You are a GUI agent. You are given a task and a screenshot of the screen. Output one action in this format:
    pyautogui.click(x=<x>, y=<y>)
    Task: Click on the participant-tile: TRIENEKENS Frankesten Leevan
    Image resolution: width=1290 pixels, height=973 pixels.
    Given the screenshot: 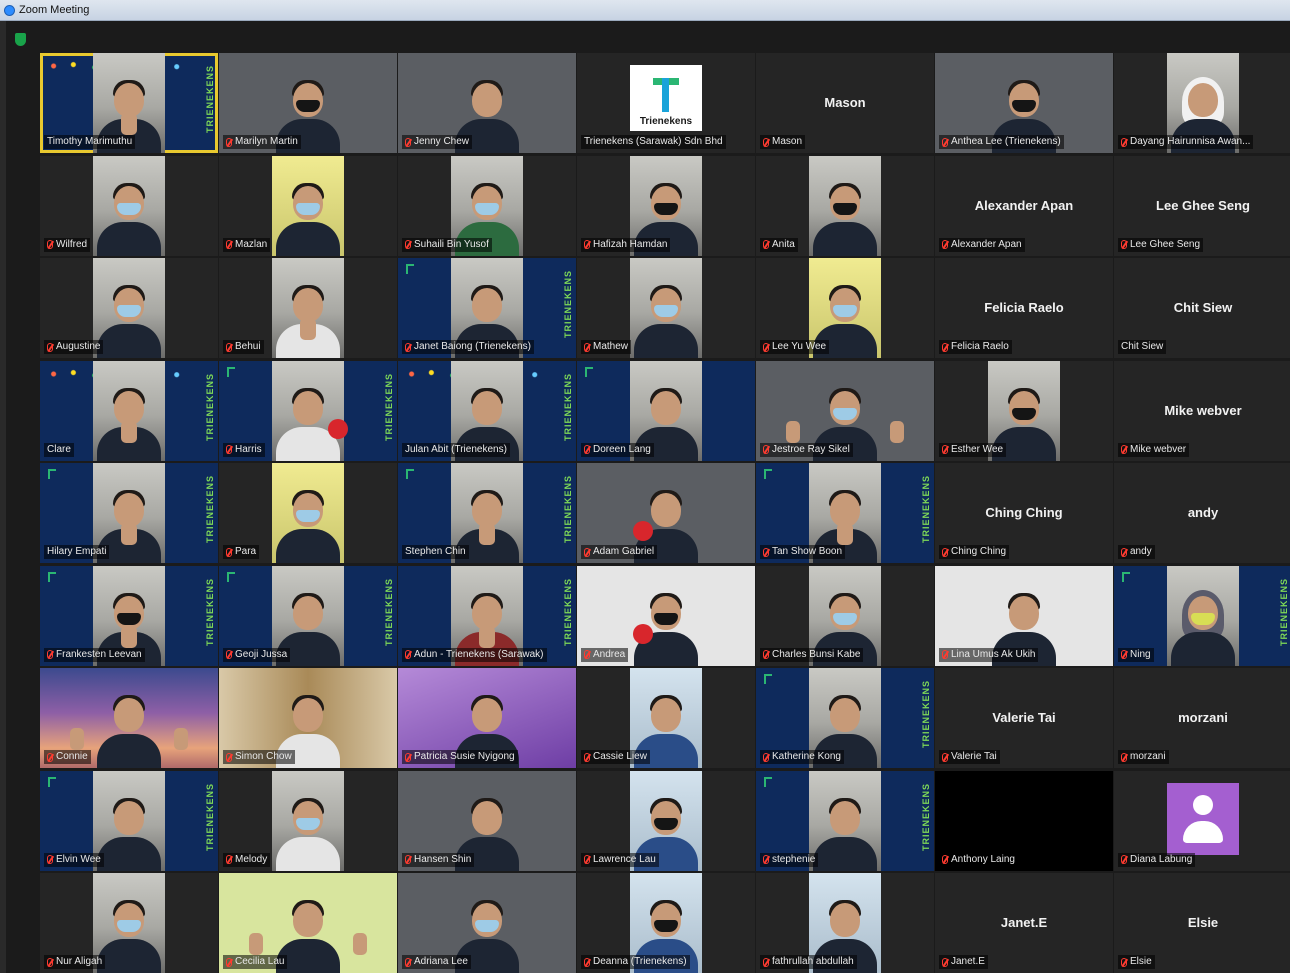 What is the action you would take?
    pyautogui.click(x=129, y=615)
    